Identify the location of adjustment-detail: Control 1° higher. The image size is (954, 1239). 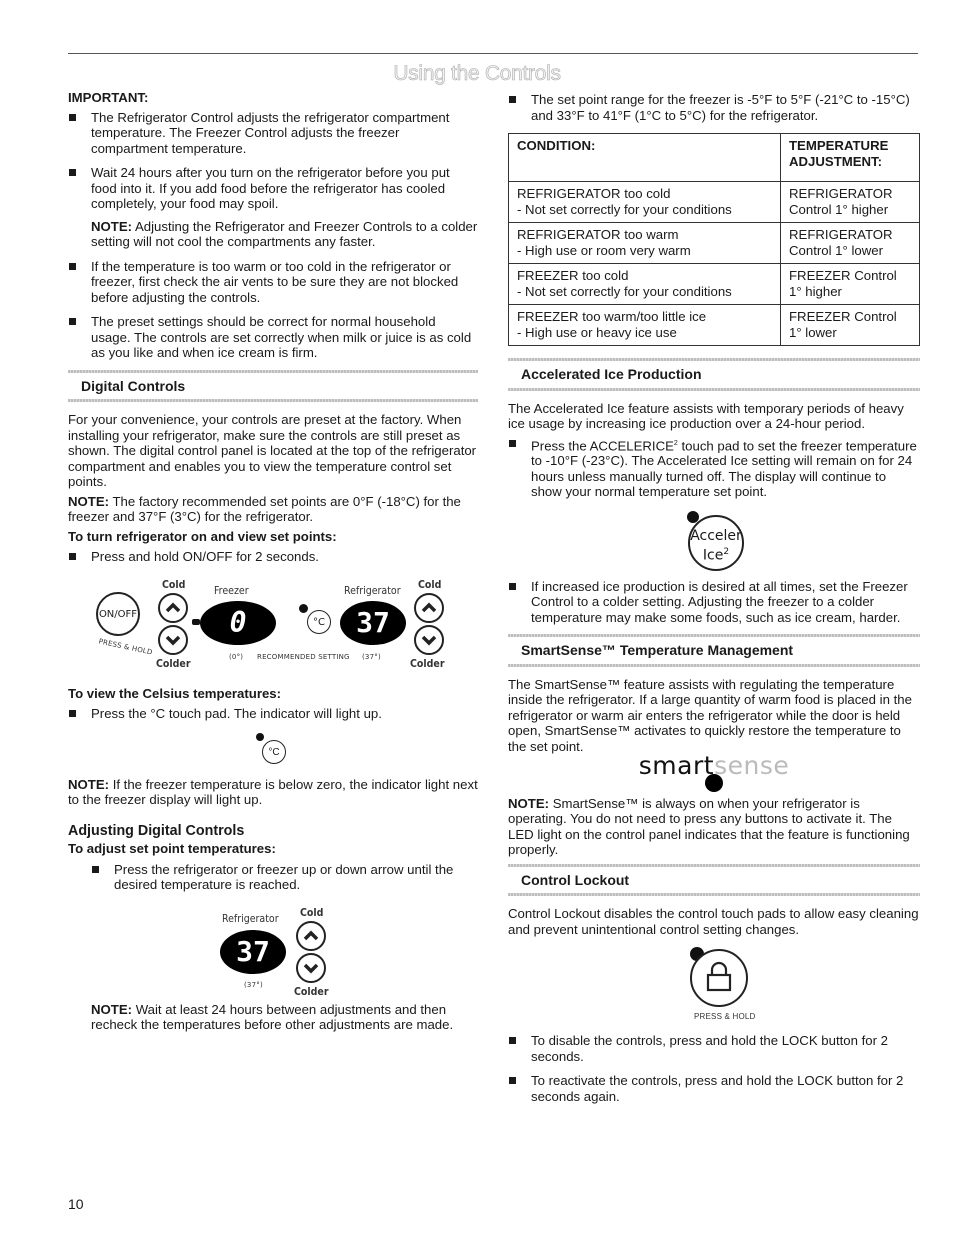
(839, 209).